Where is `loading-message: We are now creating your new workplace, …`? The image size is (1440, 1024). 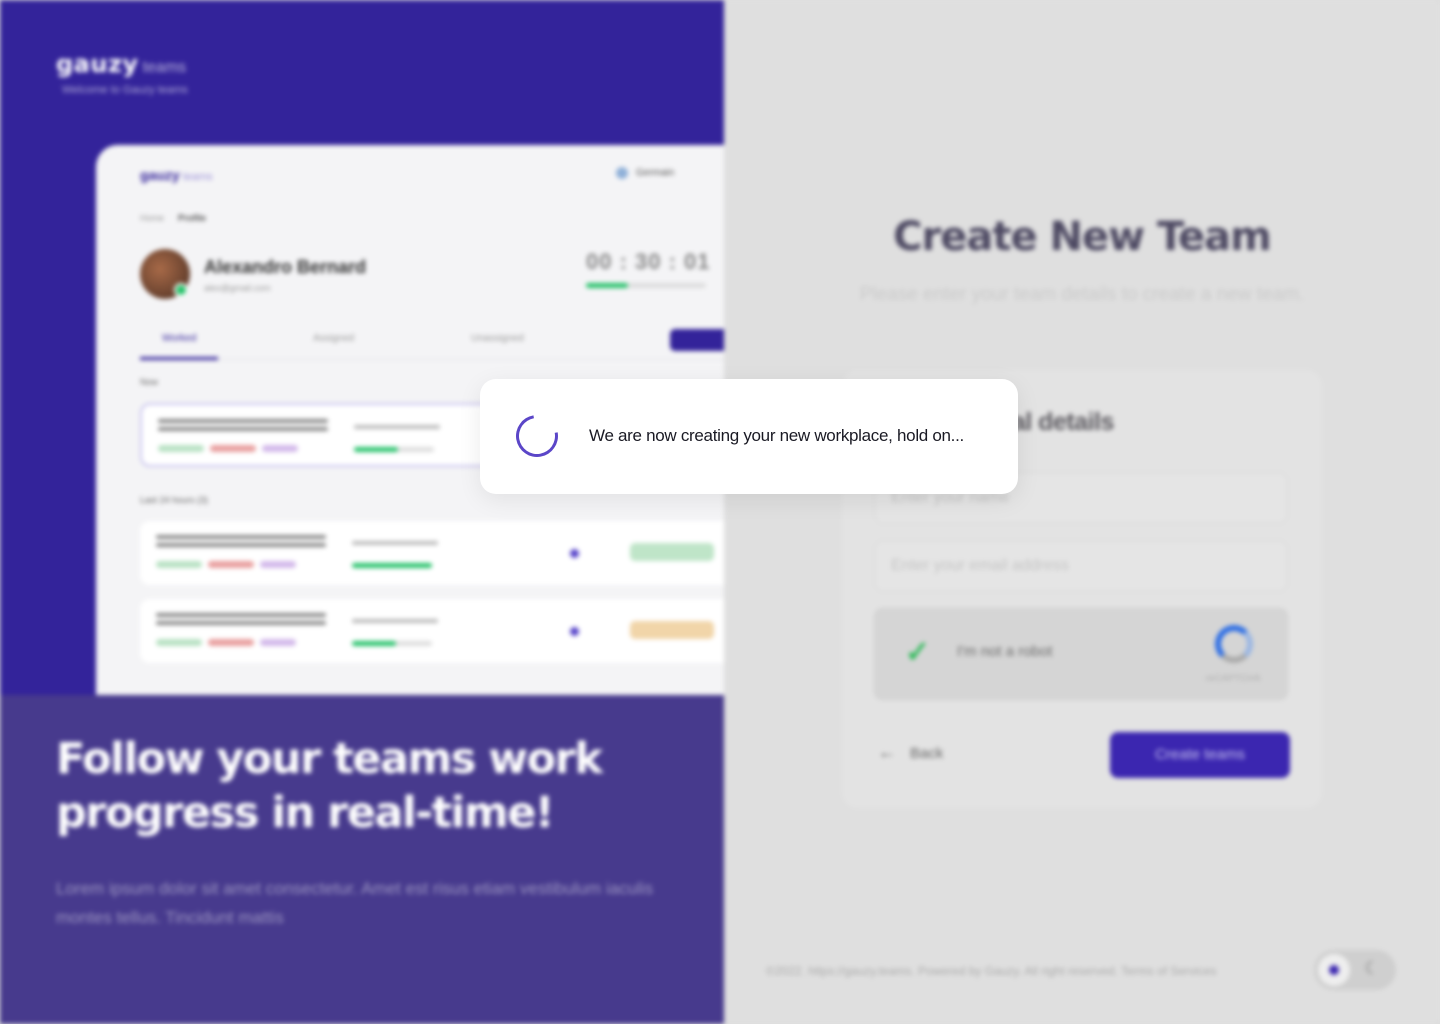
loading-message: We are now creating your new workplace, … is located at coordinates (776, 435).